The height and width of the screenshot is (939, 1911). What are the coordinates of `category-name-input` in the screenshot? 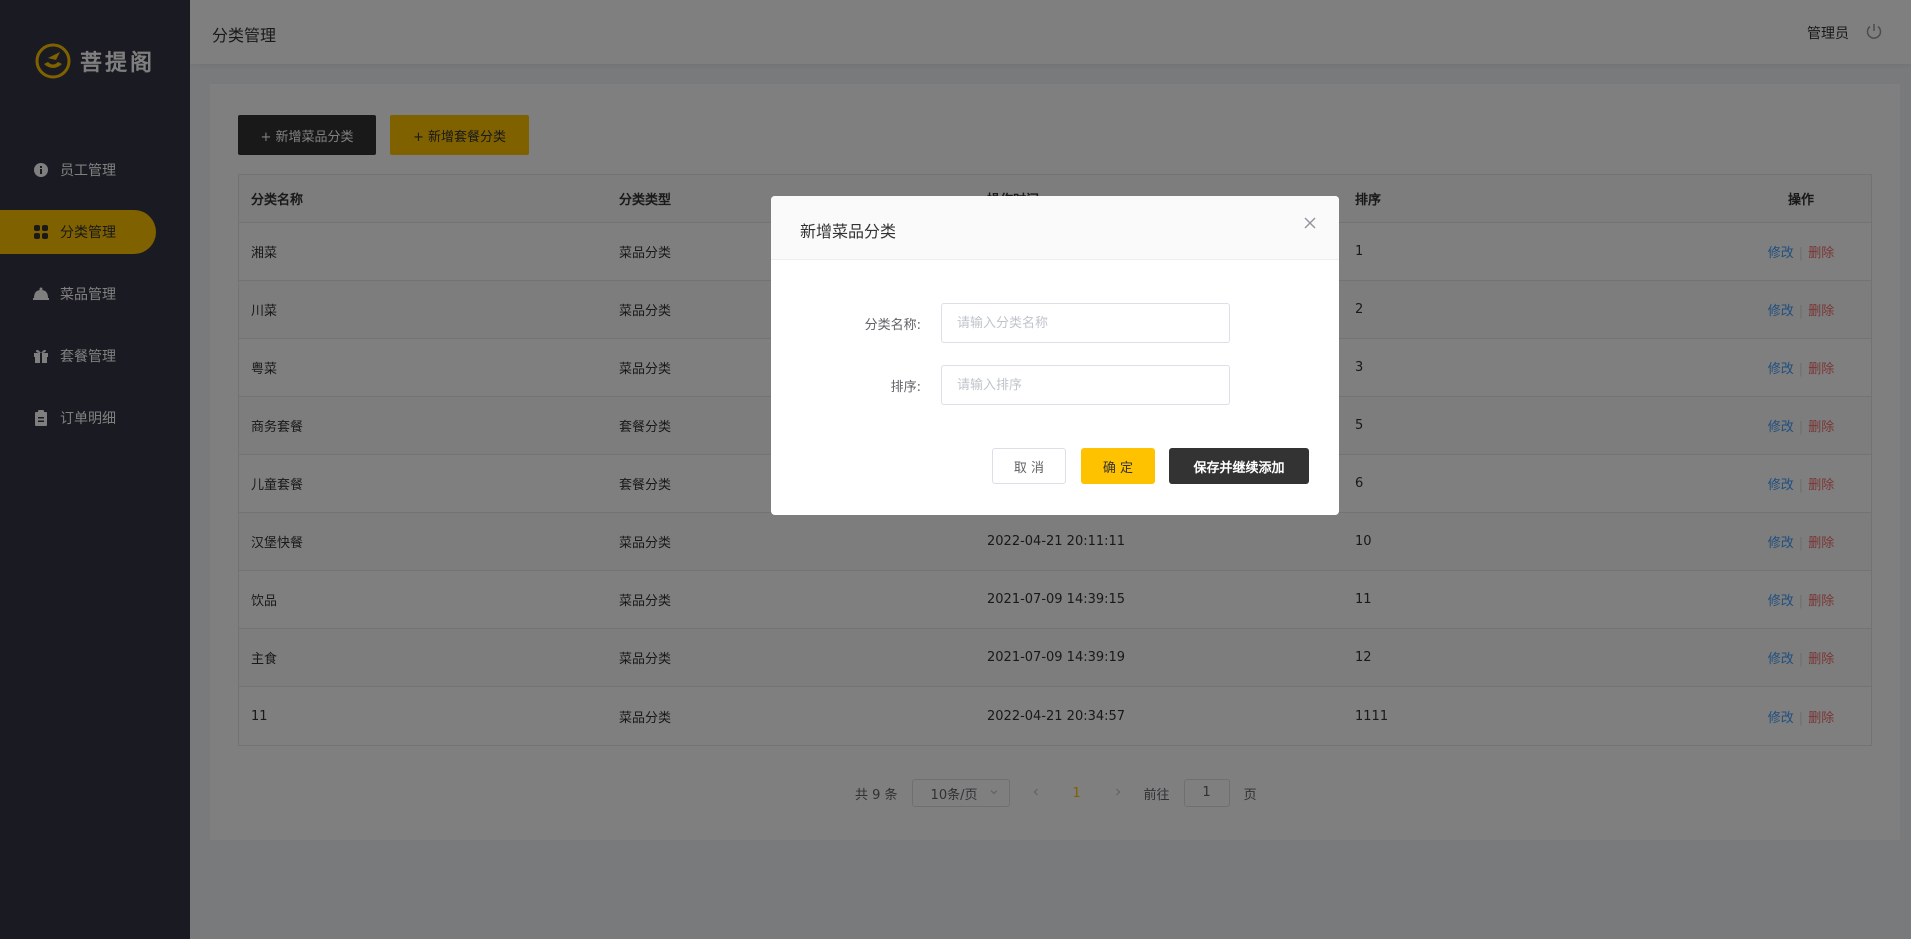 It's located at (1085, 323).